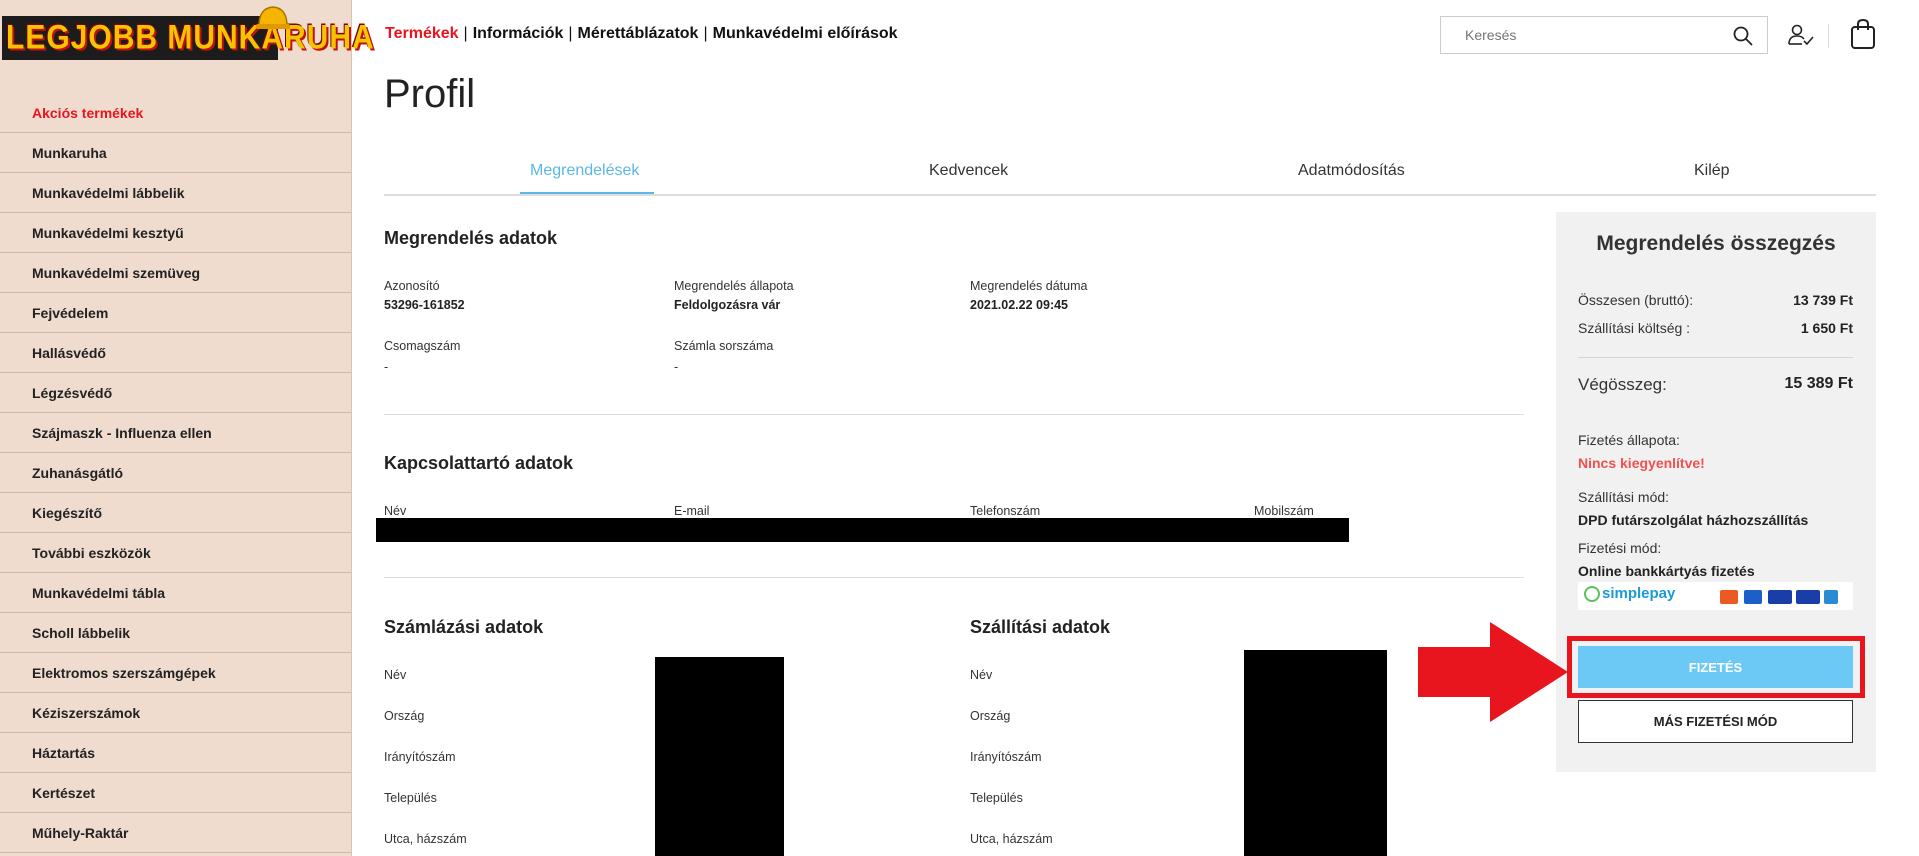  Describe the element at coordinates (420, 757) in the screenshot. I see `billing-zip-label: Irányítószám` at that location.